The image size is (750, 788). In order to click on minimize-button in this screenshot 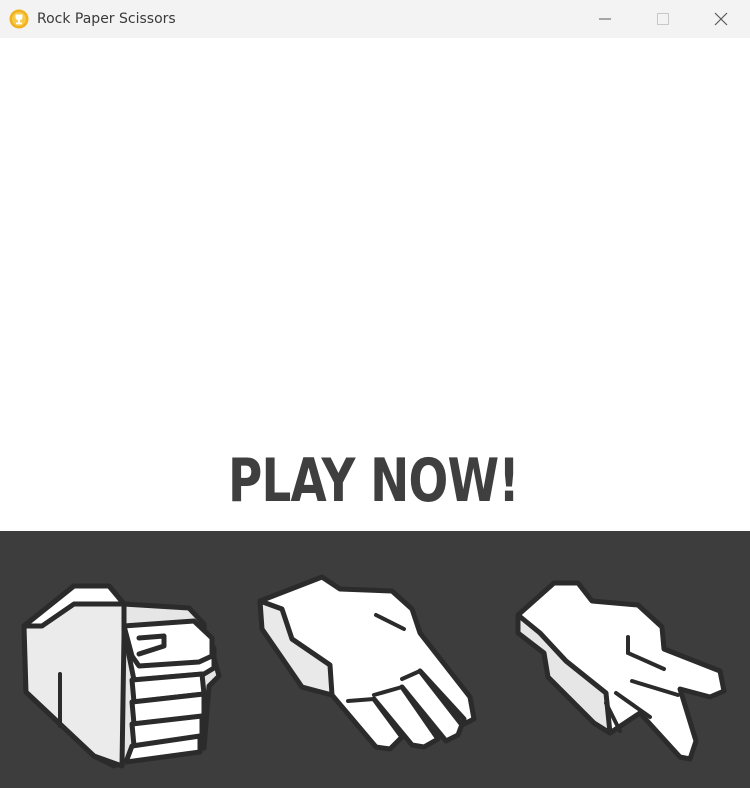, I will do `click(605, 19)`.